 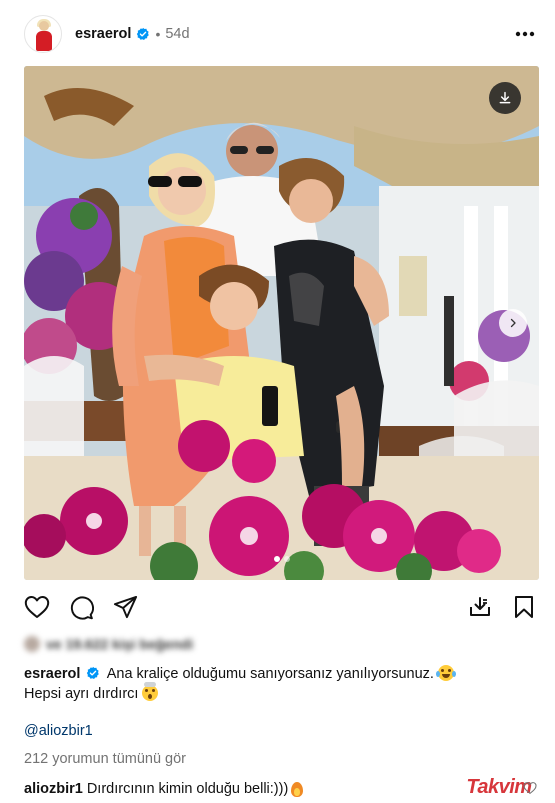 I want to click on mention-link: @aliozbir1, so click(x=58, y=731).